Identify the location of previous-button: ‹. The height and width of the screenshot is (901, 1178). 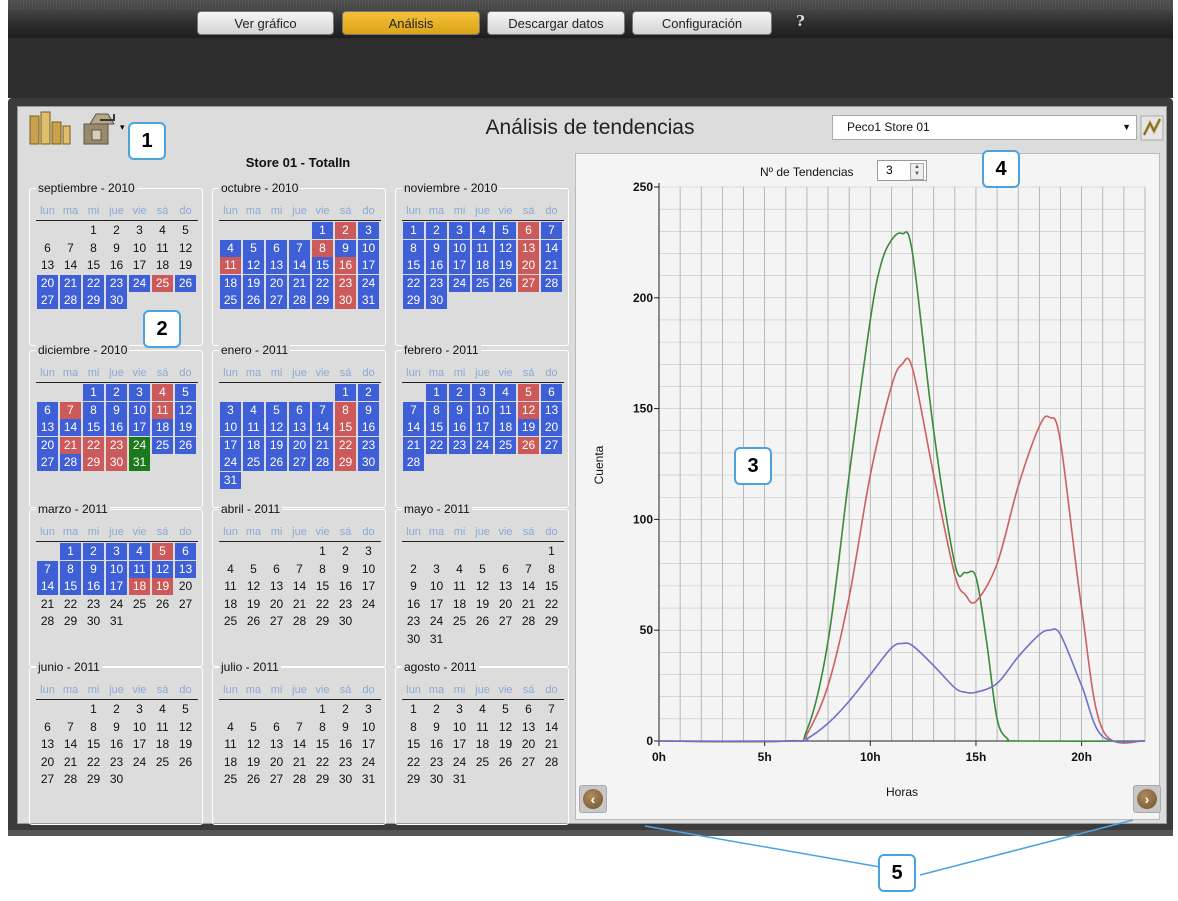
(593, 799).